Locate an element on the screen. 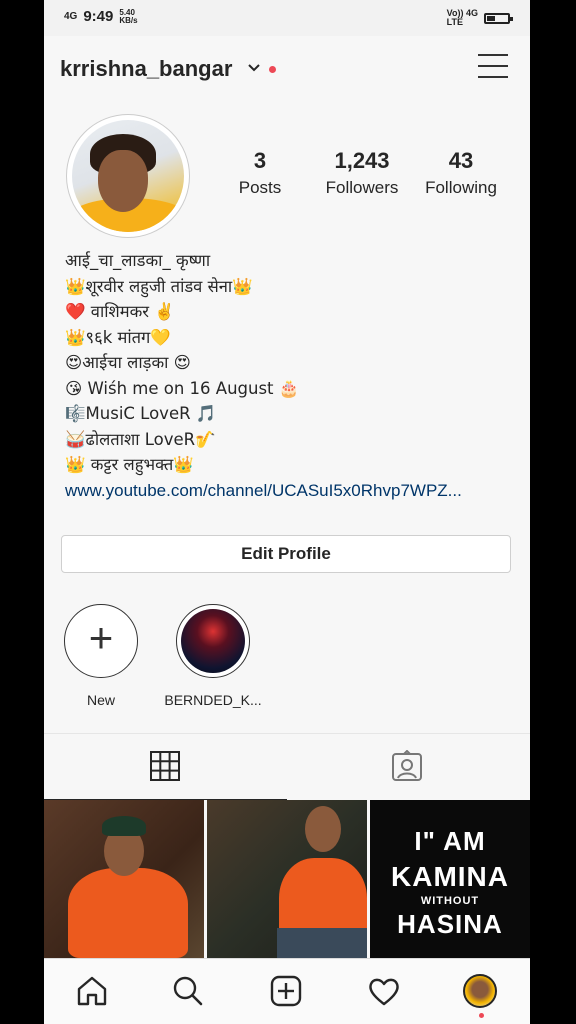 This screenshot has height=1024, width=576. bottom-navigation is located at coordinates (287, 991).